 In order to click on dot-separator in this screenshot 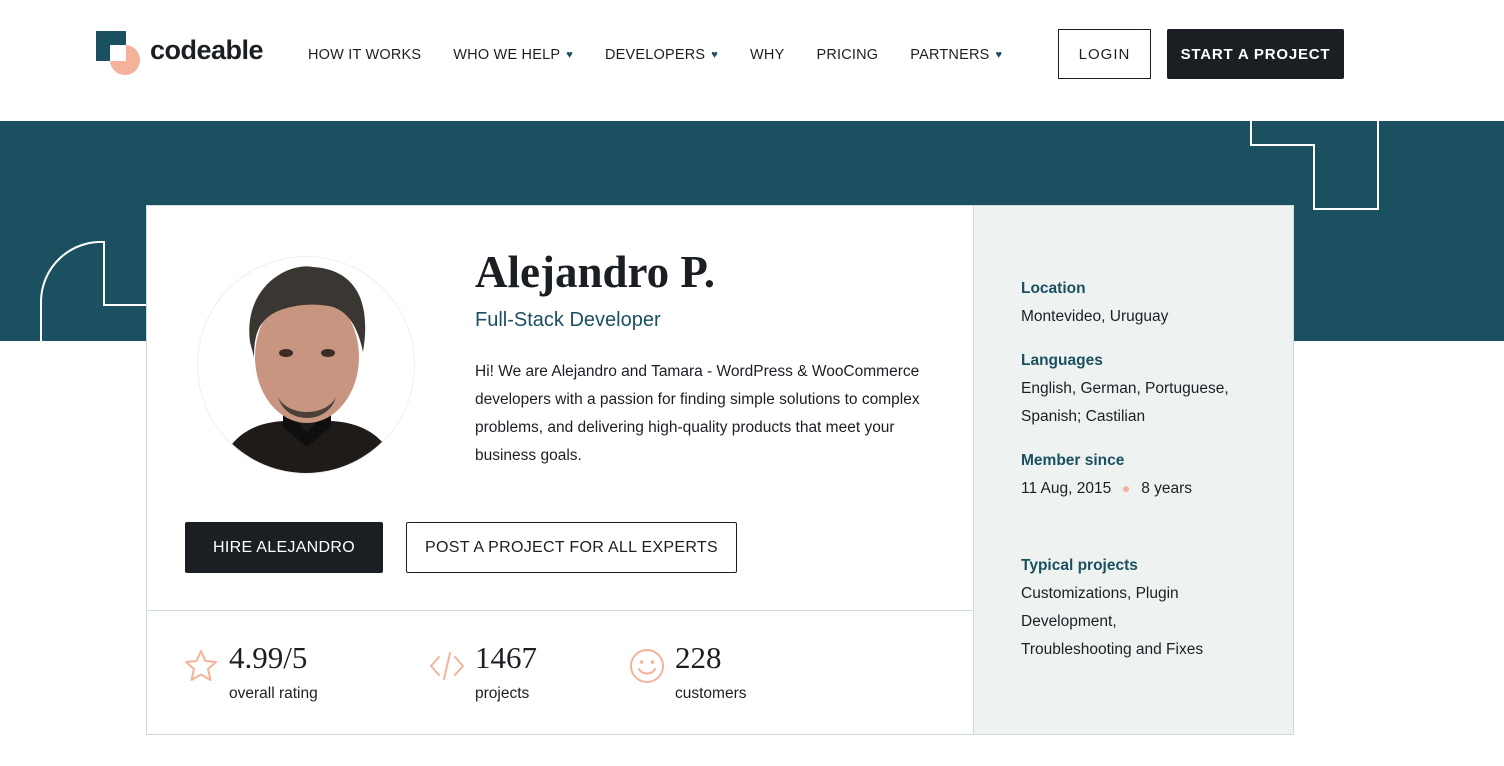, I will do `click(1126, 488)`.